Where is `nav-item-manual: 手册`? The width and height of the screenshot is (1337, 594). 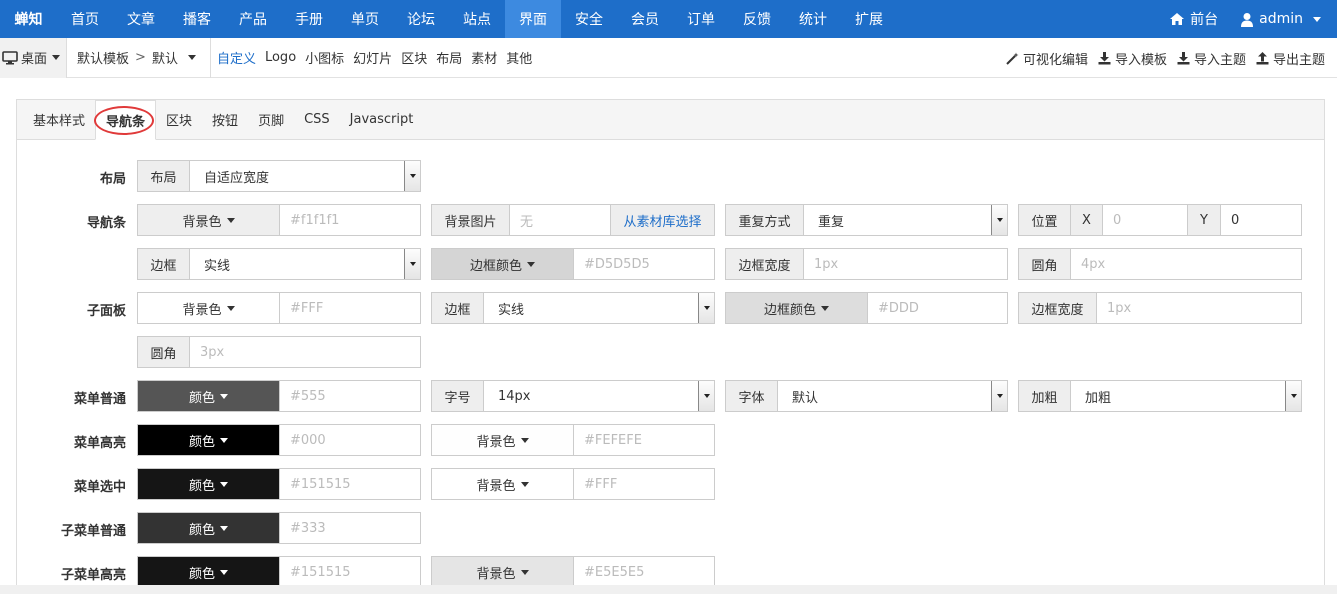 nav-item-manual: 手册 is located at coordinates (309, 19).